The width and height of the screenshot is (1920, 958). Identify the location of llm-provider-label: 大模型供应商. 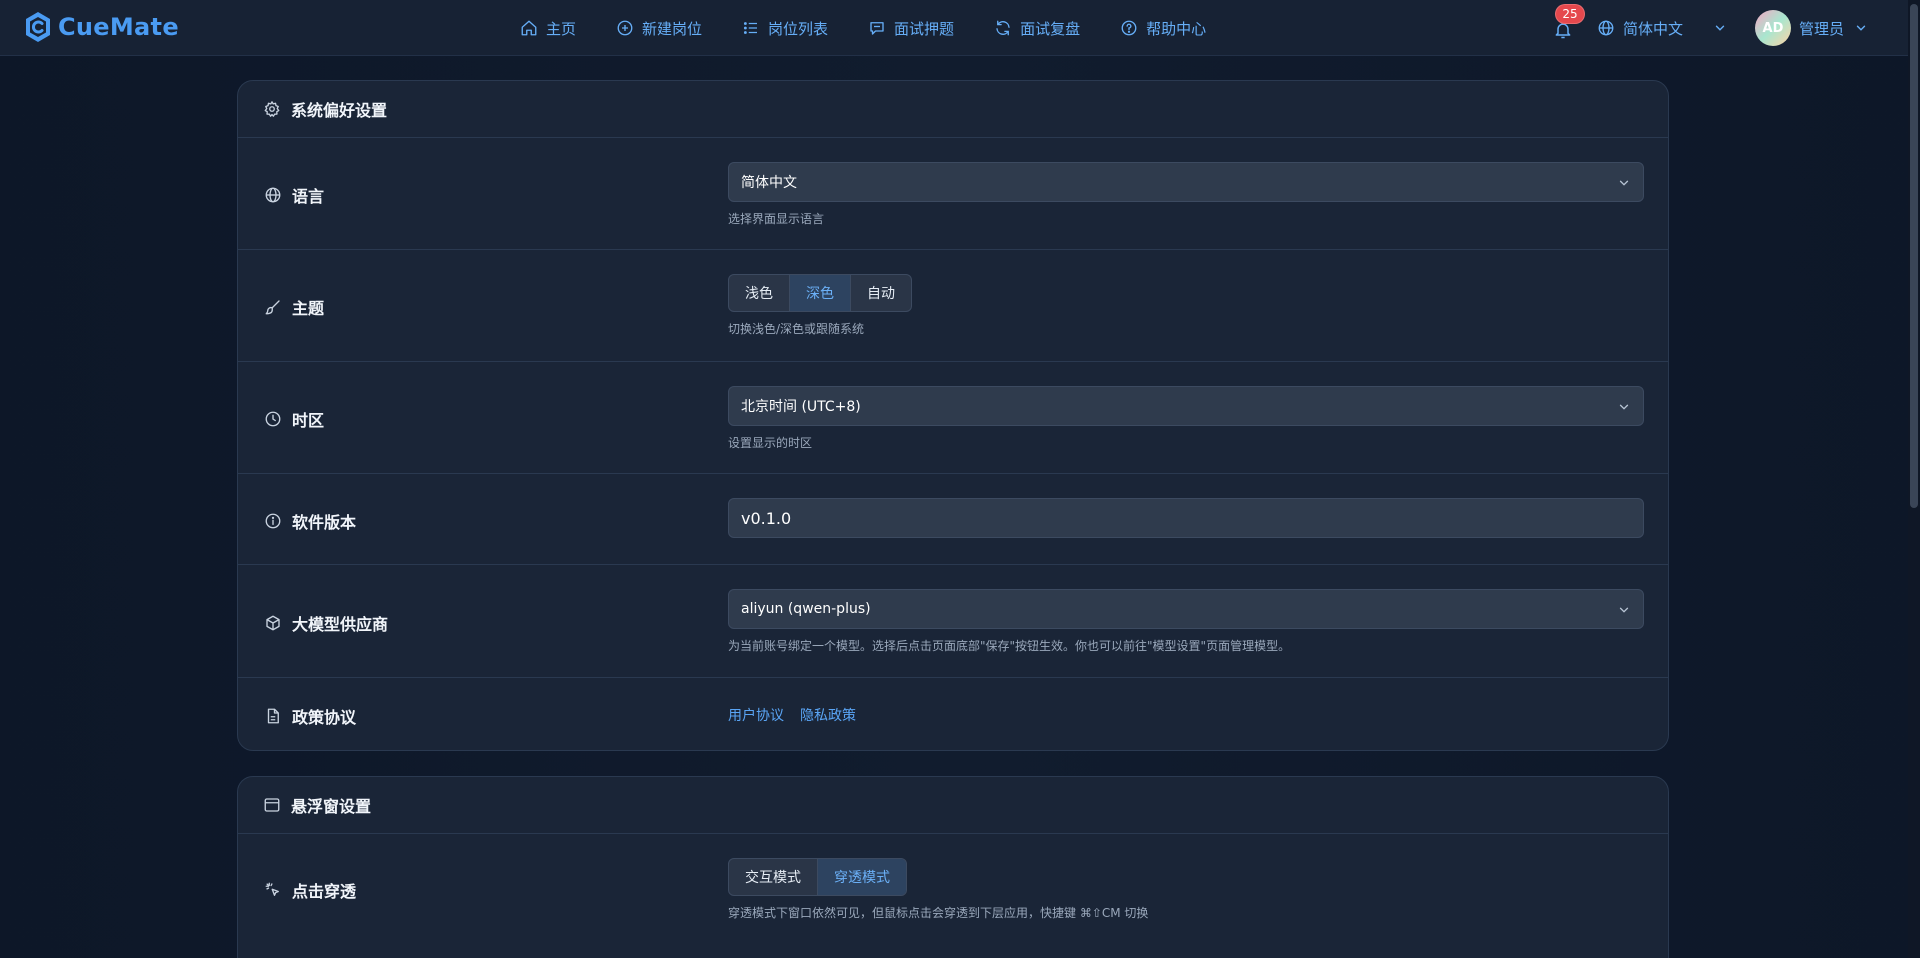
(326, 623).